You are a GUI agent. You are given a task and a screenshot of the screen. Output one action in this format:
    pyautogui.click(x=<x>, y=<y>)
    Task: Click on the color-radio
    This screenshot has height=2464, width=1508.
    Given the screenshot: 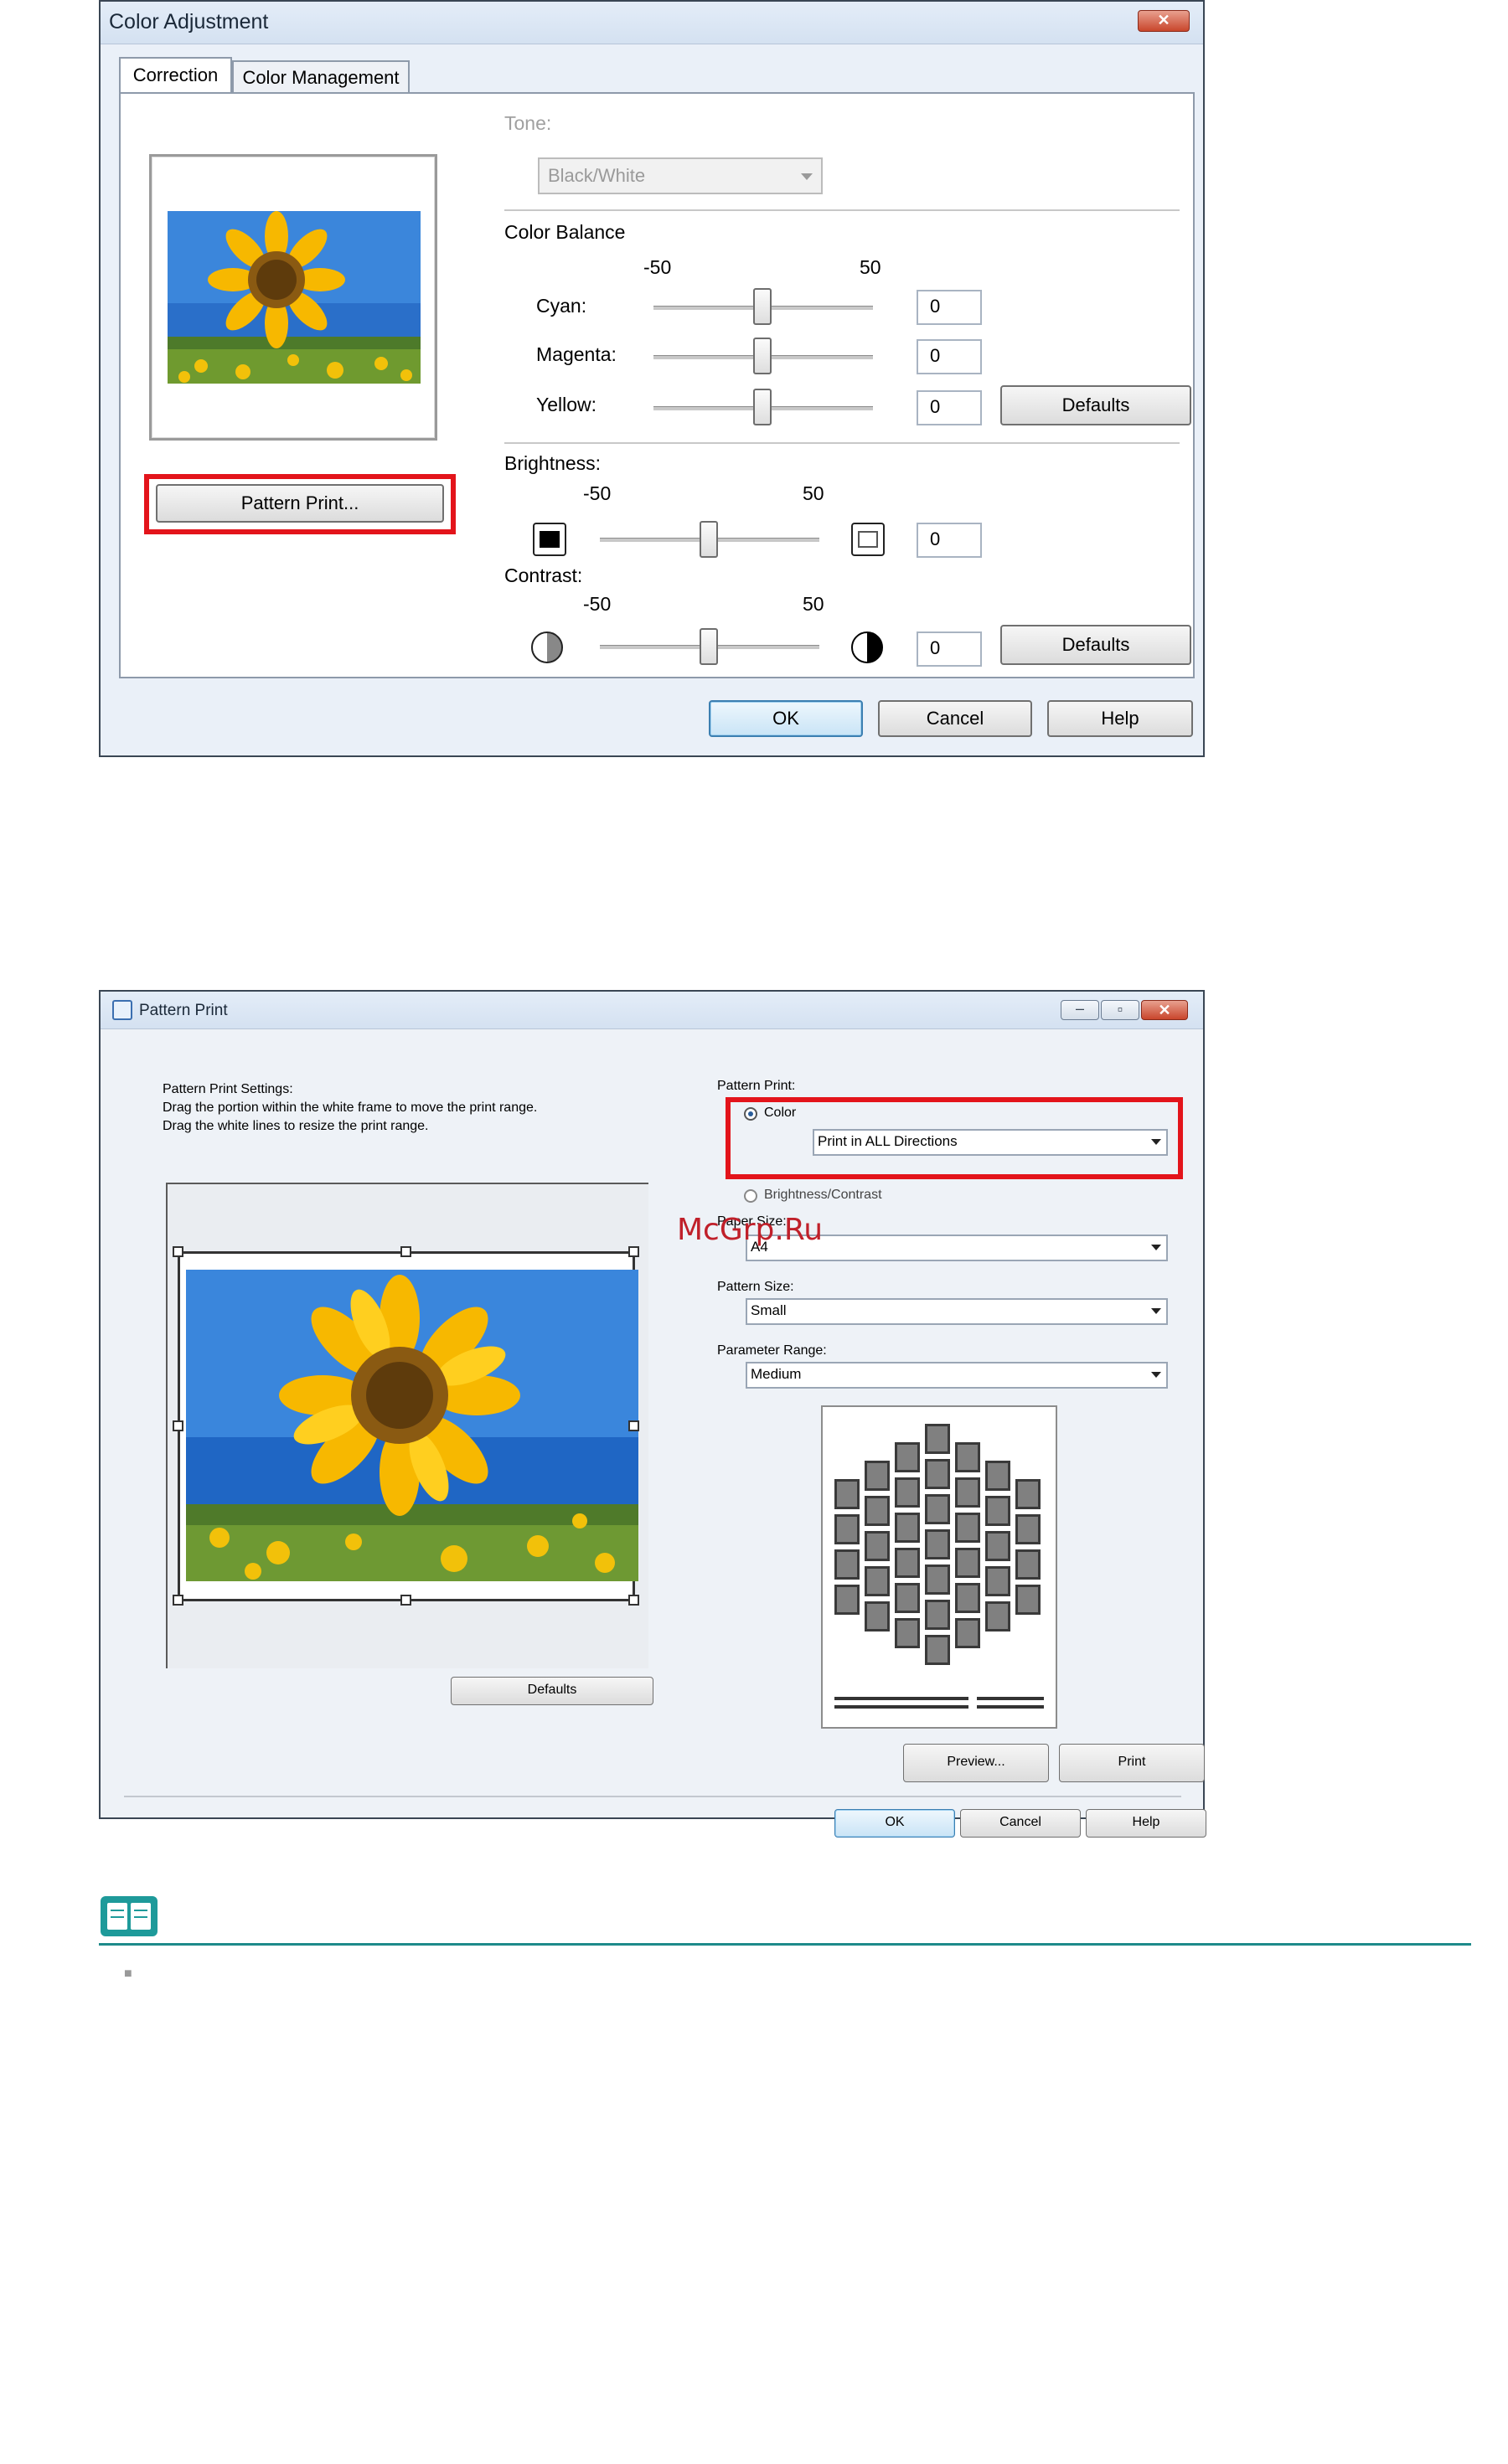 What is the action you would take?
    pyautogui.click(x=750, y=1114)
    